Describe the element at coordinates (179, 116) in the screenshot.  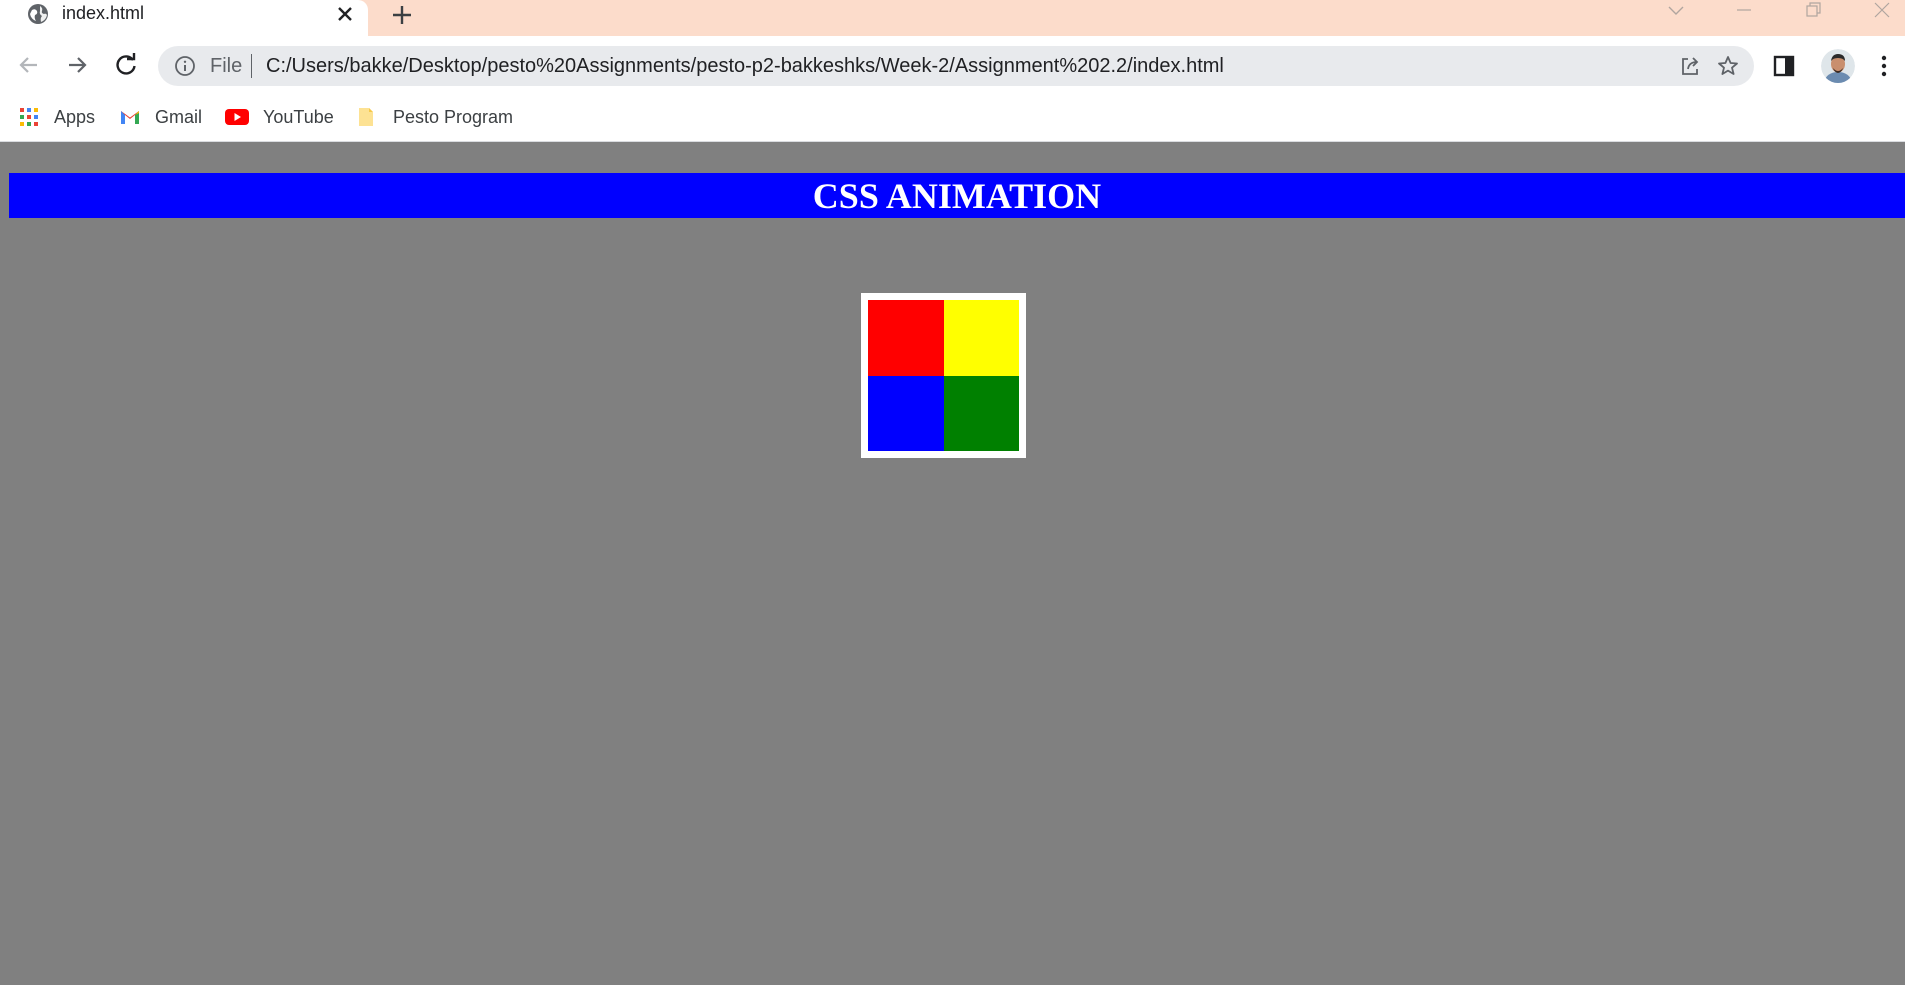
I see `bookmark-label: Gmail` at that location.